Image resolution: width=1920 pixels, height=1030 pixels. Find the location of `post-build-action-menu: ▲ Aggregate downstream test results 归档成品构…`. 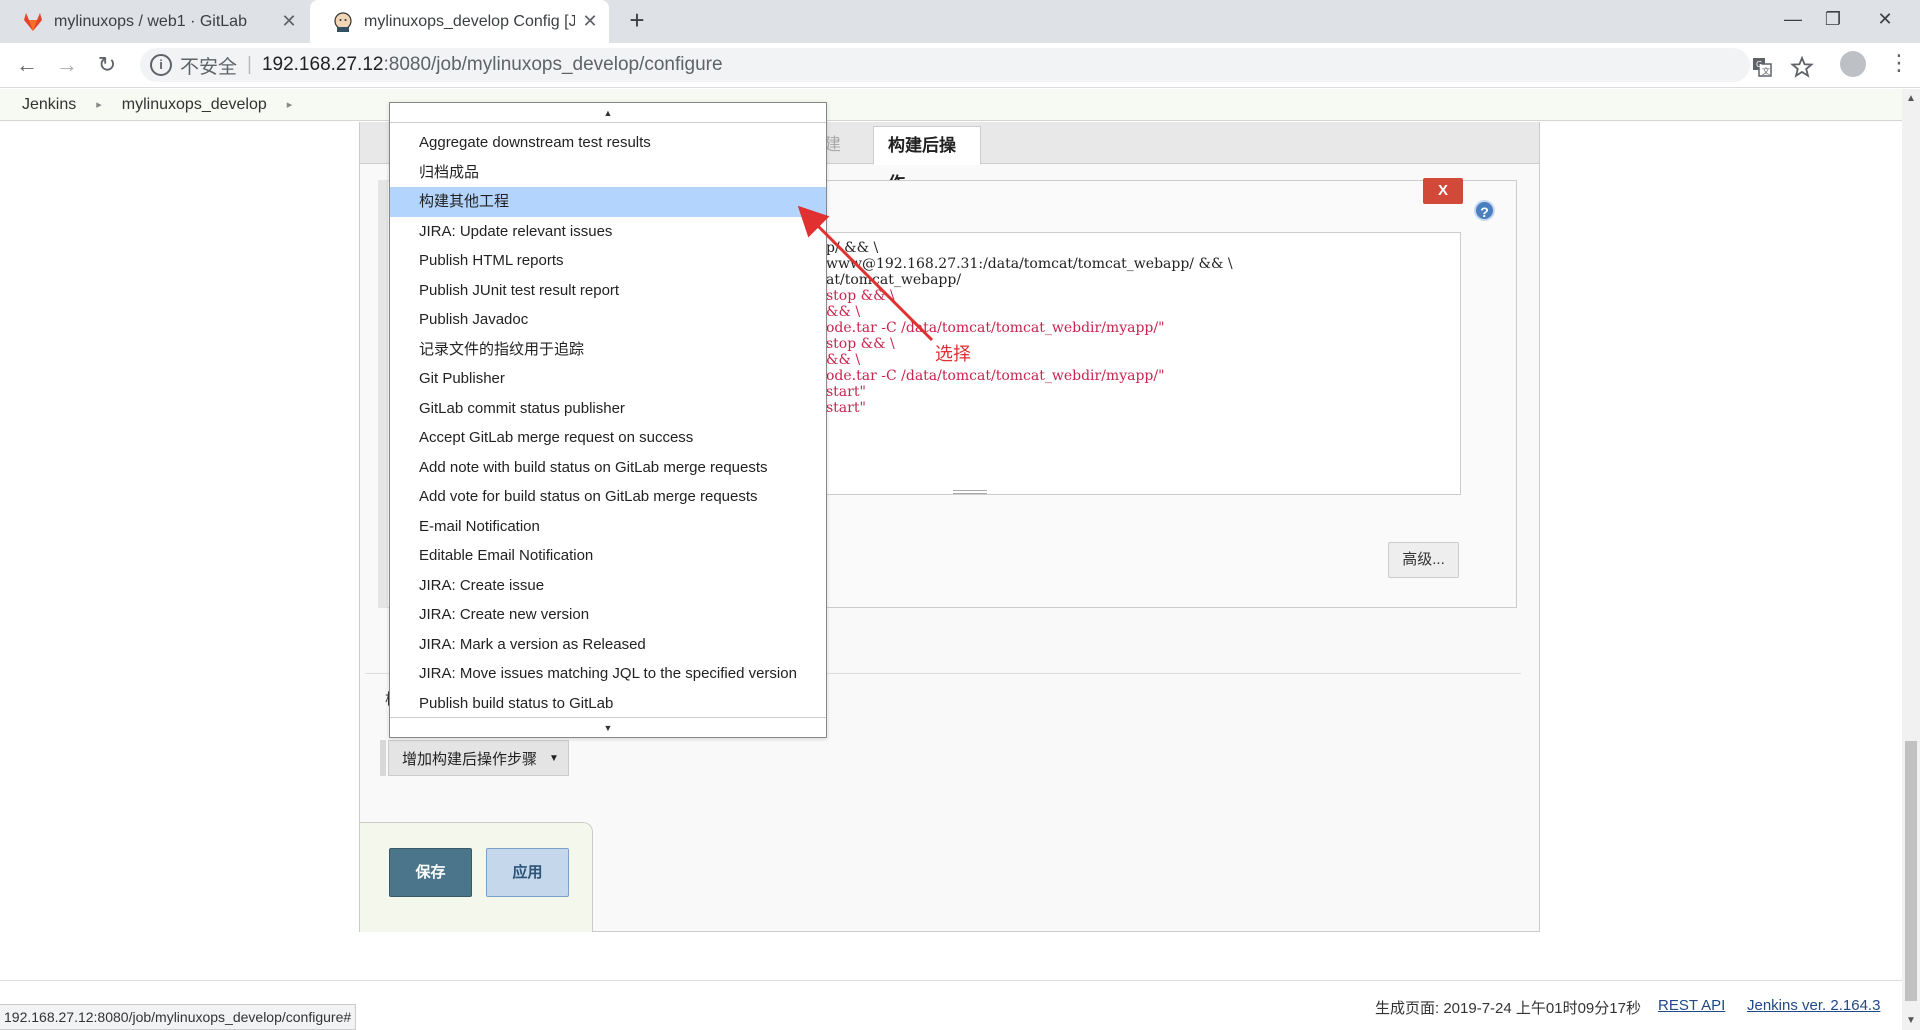

post-build-action-menu: ▲ Aggregate downstream test results 归档成品构… is located at coordinates (608, 420).